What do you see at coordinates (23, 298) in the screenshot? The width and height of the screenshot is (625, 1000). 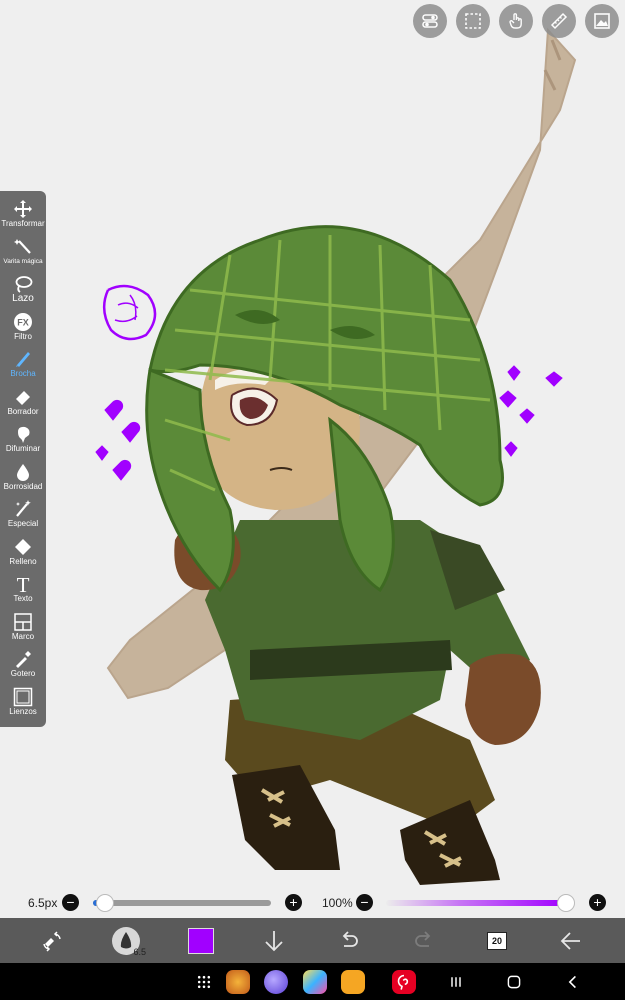 I see `tool-label: Lazo` at bounding box center [23, 298].